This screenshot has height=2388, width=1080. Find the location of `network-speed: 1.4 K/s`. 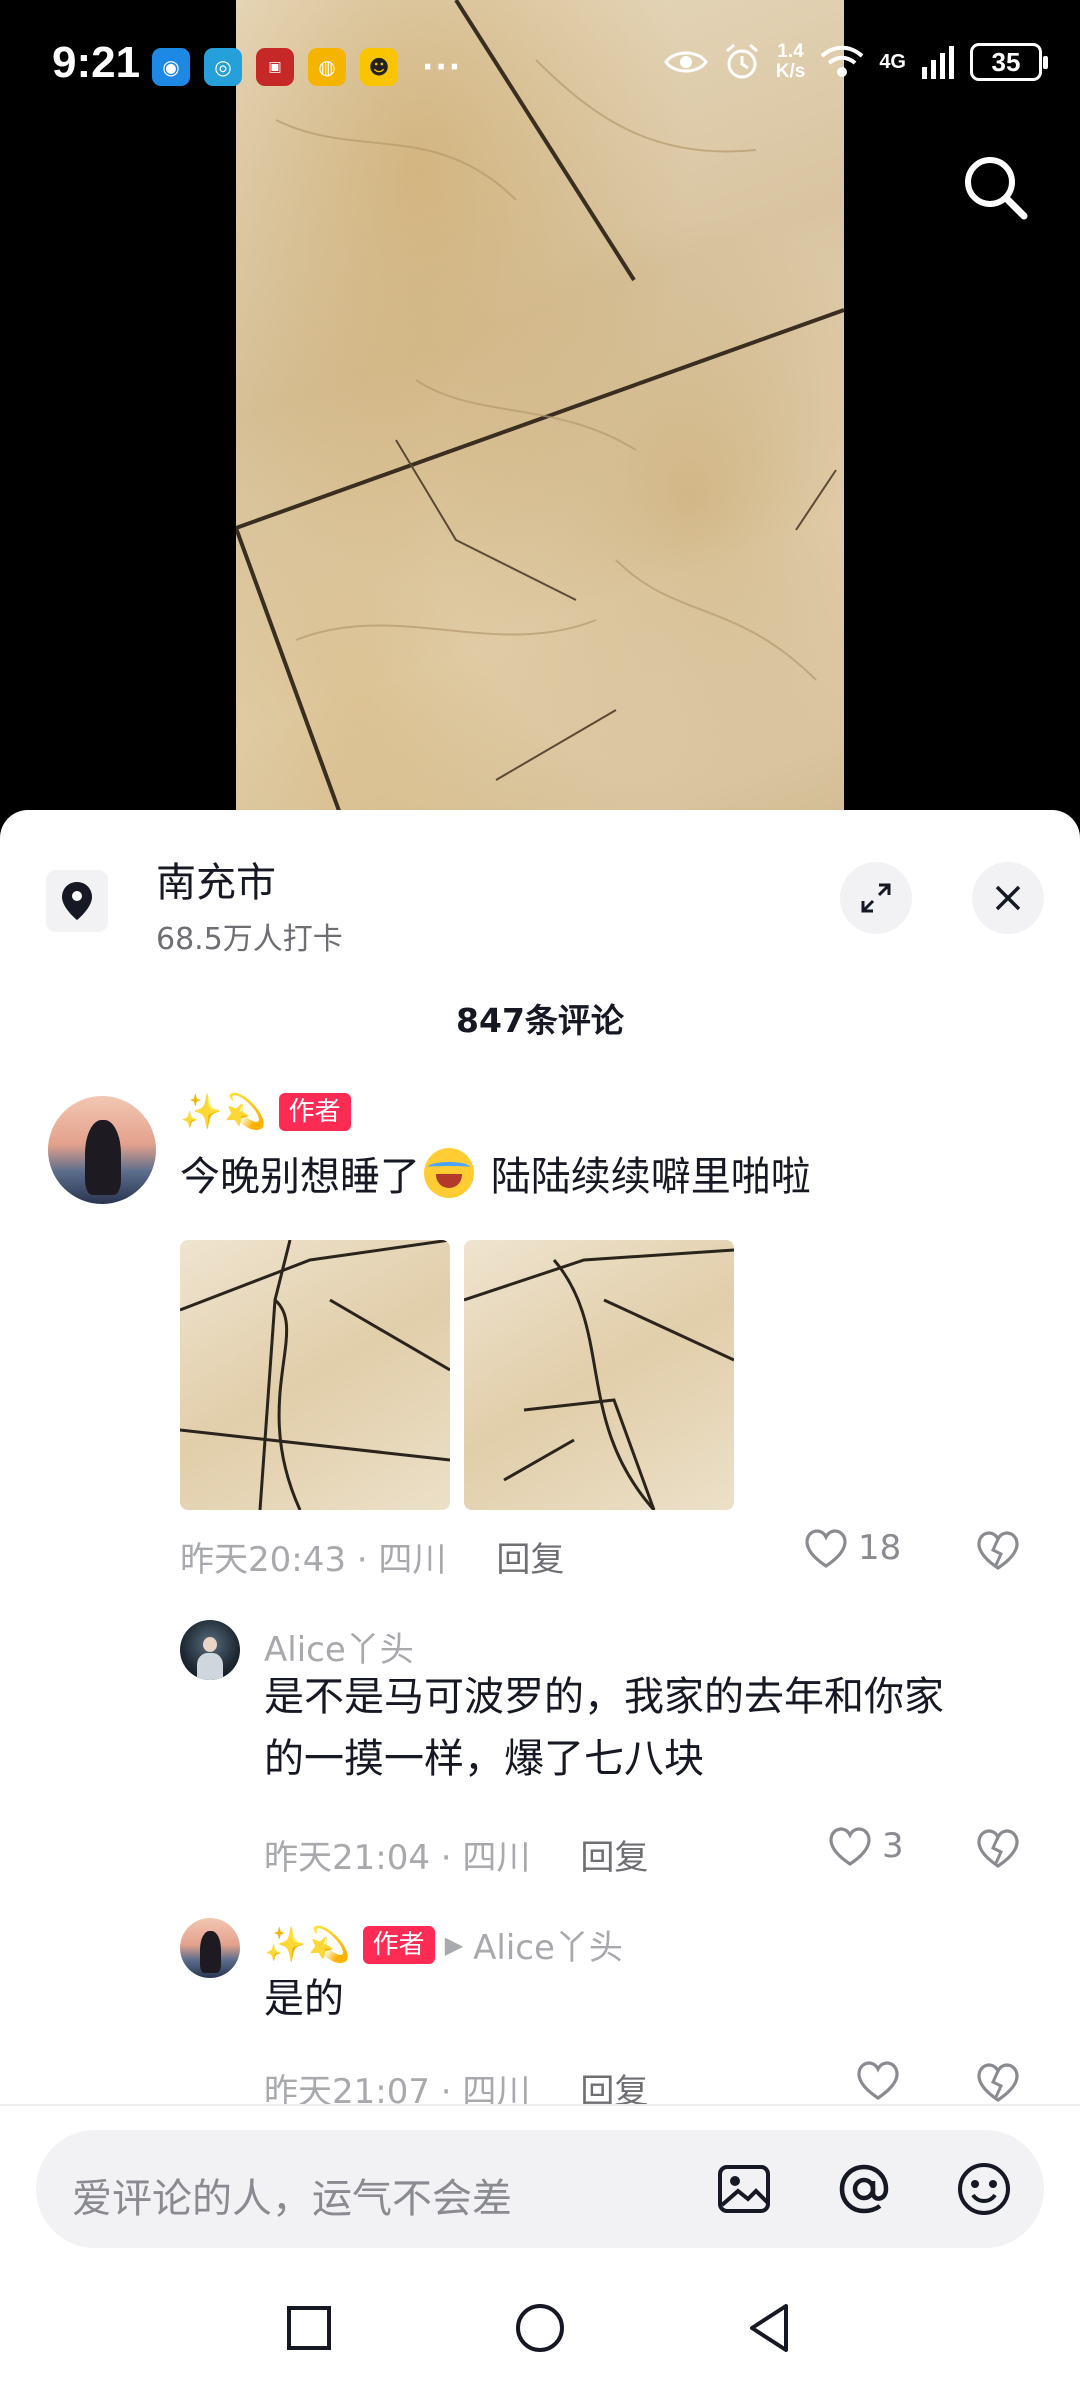

network-speed: 1.4 K/s is located at coordinates (790, 61).